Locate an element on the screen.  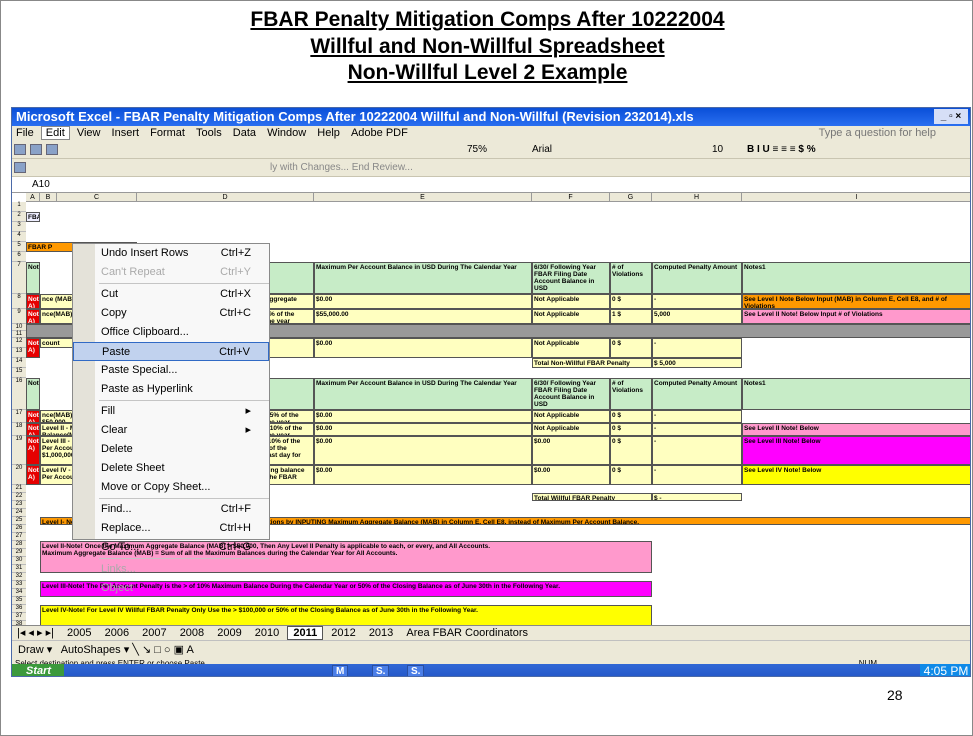
spreadsheet-cell: $55,000.00 is located at coordinates (423, 316).